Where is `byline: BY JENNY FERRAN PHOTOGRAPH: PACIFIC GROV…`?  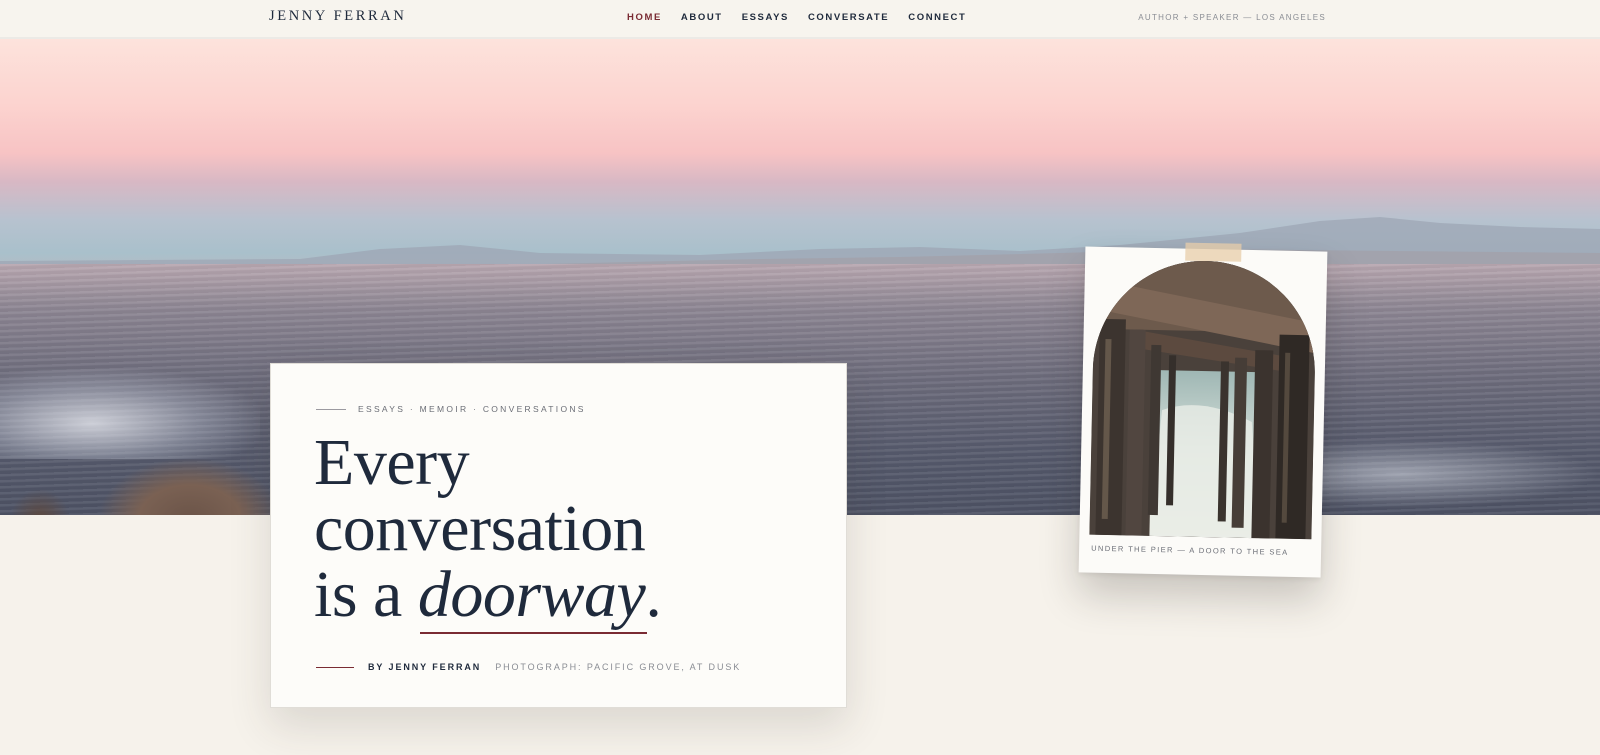 byline: BY JENNY FERRAN PHOTOGRAPH: PACIFIC GROV… is located at coordinates (528, 667).